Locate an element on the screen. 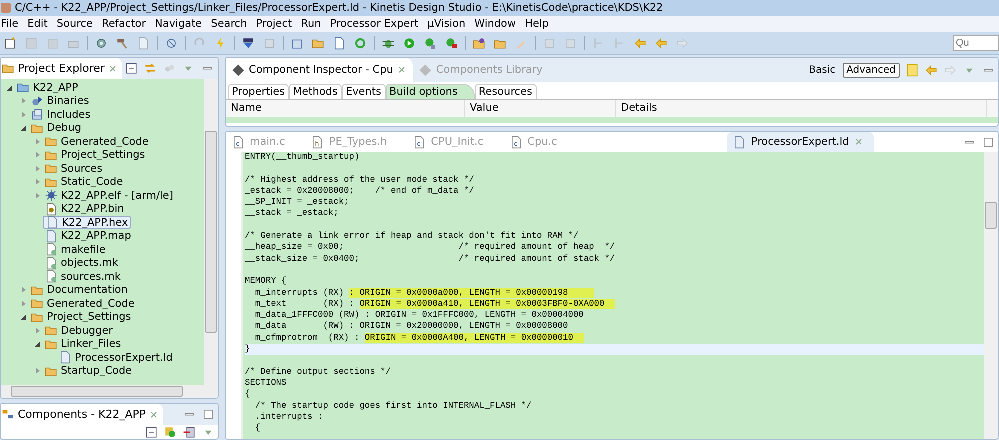 The image size is (999, 440). tree-item: K22_APP.elf - [arm/le] is located at coordinates (109, 195).